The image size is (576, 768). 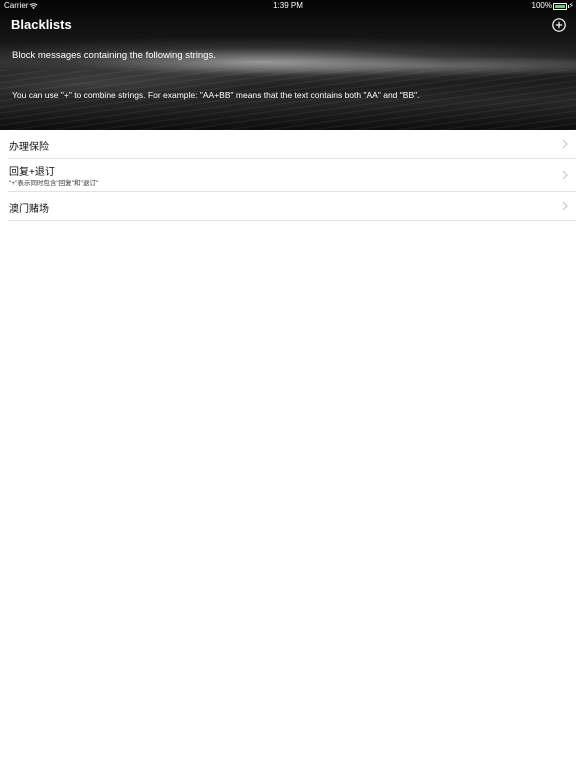 I want to click on battery-icon, so click(x=561, y=6).